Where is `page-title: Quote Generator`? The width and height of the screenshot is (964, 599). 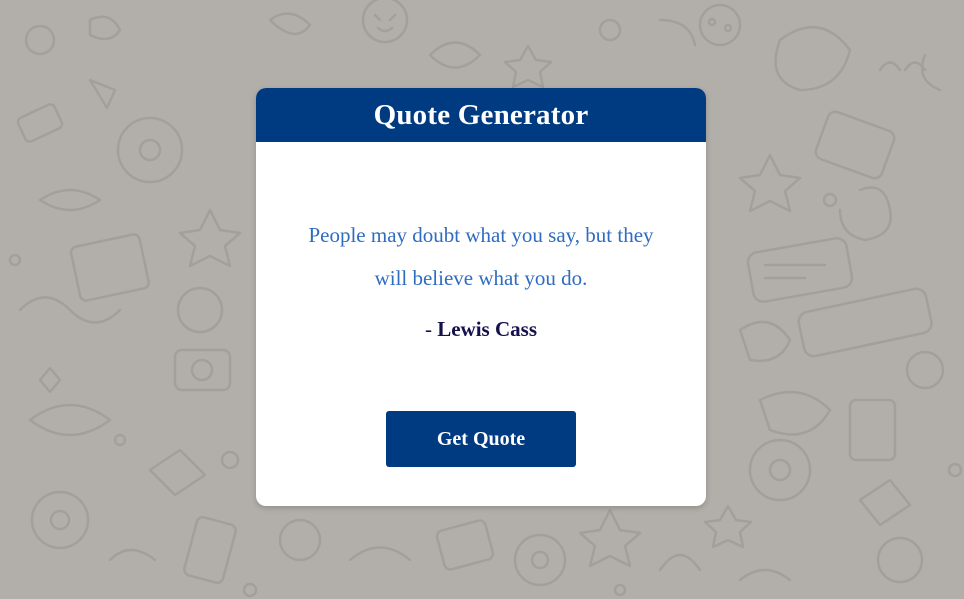
page-title: Quote Generator is located at coordinates (481, 114).